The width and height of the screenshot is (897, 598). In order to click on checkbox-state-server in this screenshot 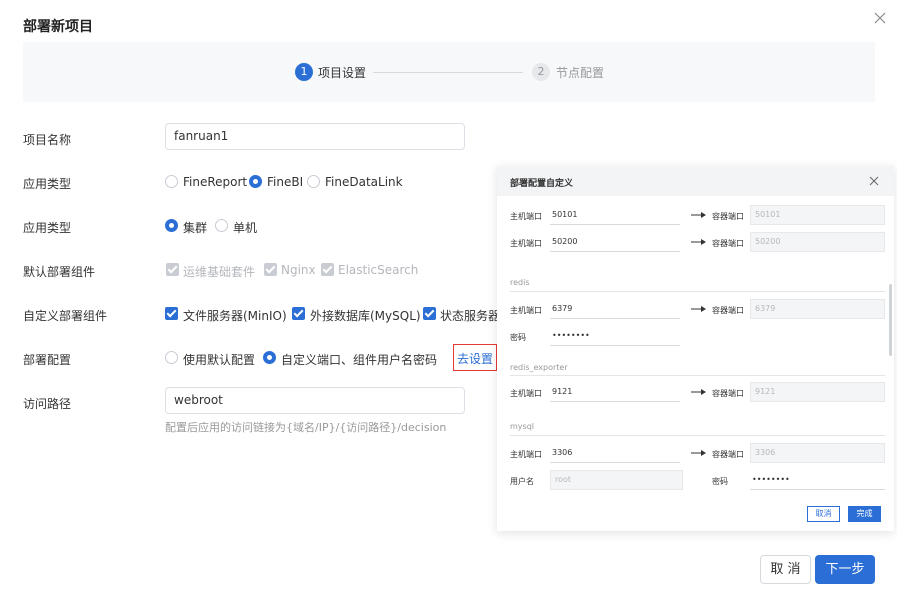, I will do `click(429, 313)`.